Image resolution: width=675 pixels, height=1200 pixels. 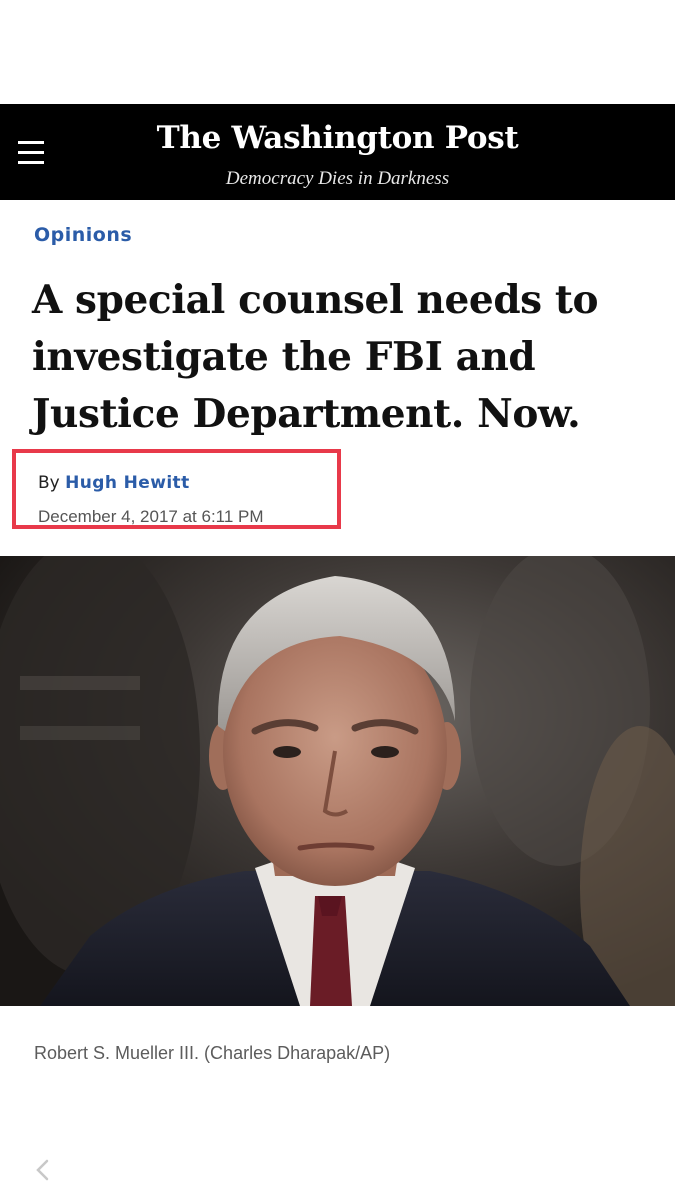 I want to click on site-tagline: Democracy Dies in Darkness, so click(x=337, y=178).